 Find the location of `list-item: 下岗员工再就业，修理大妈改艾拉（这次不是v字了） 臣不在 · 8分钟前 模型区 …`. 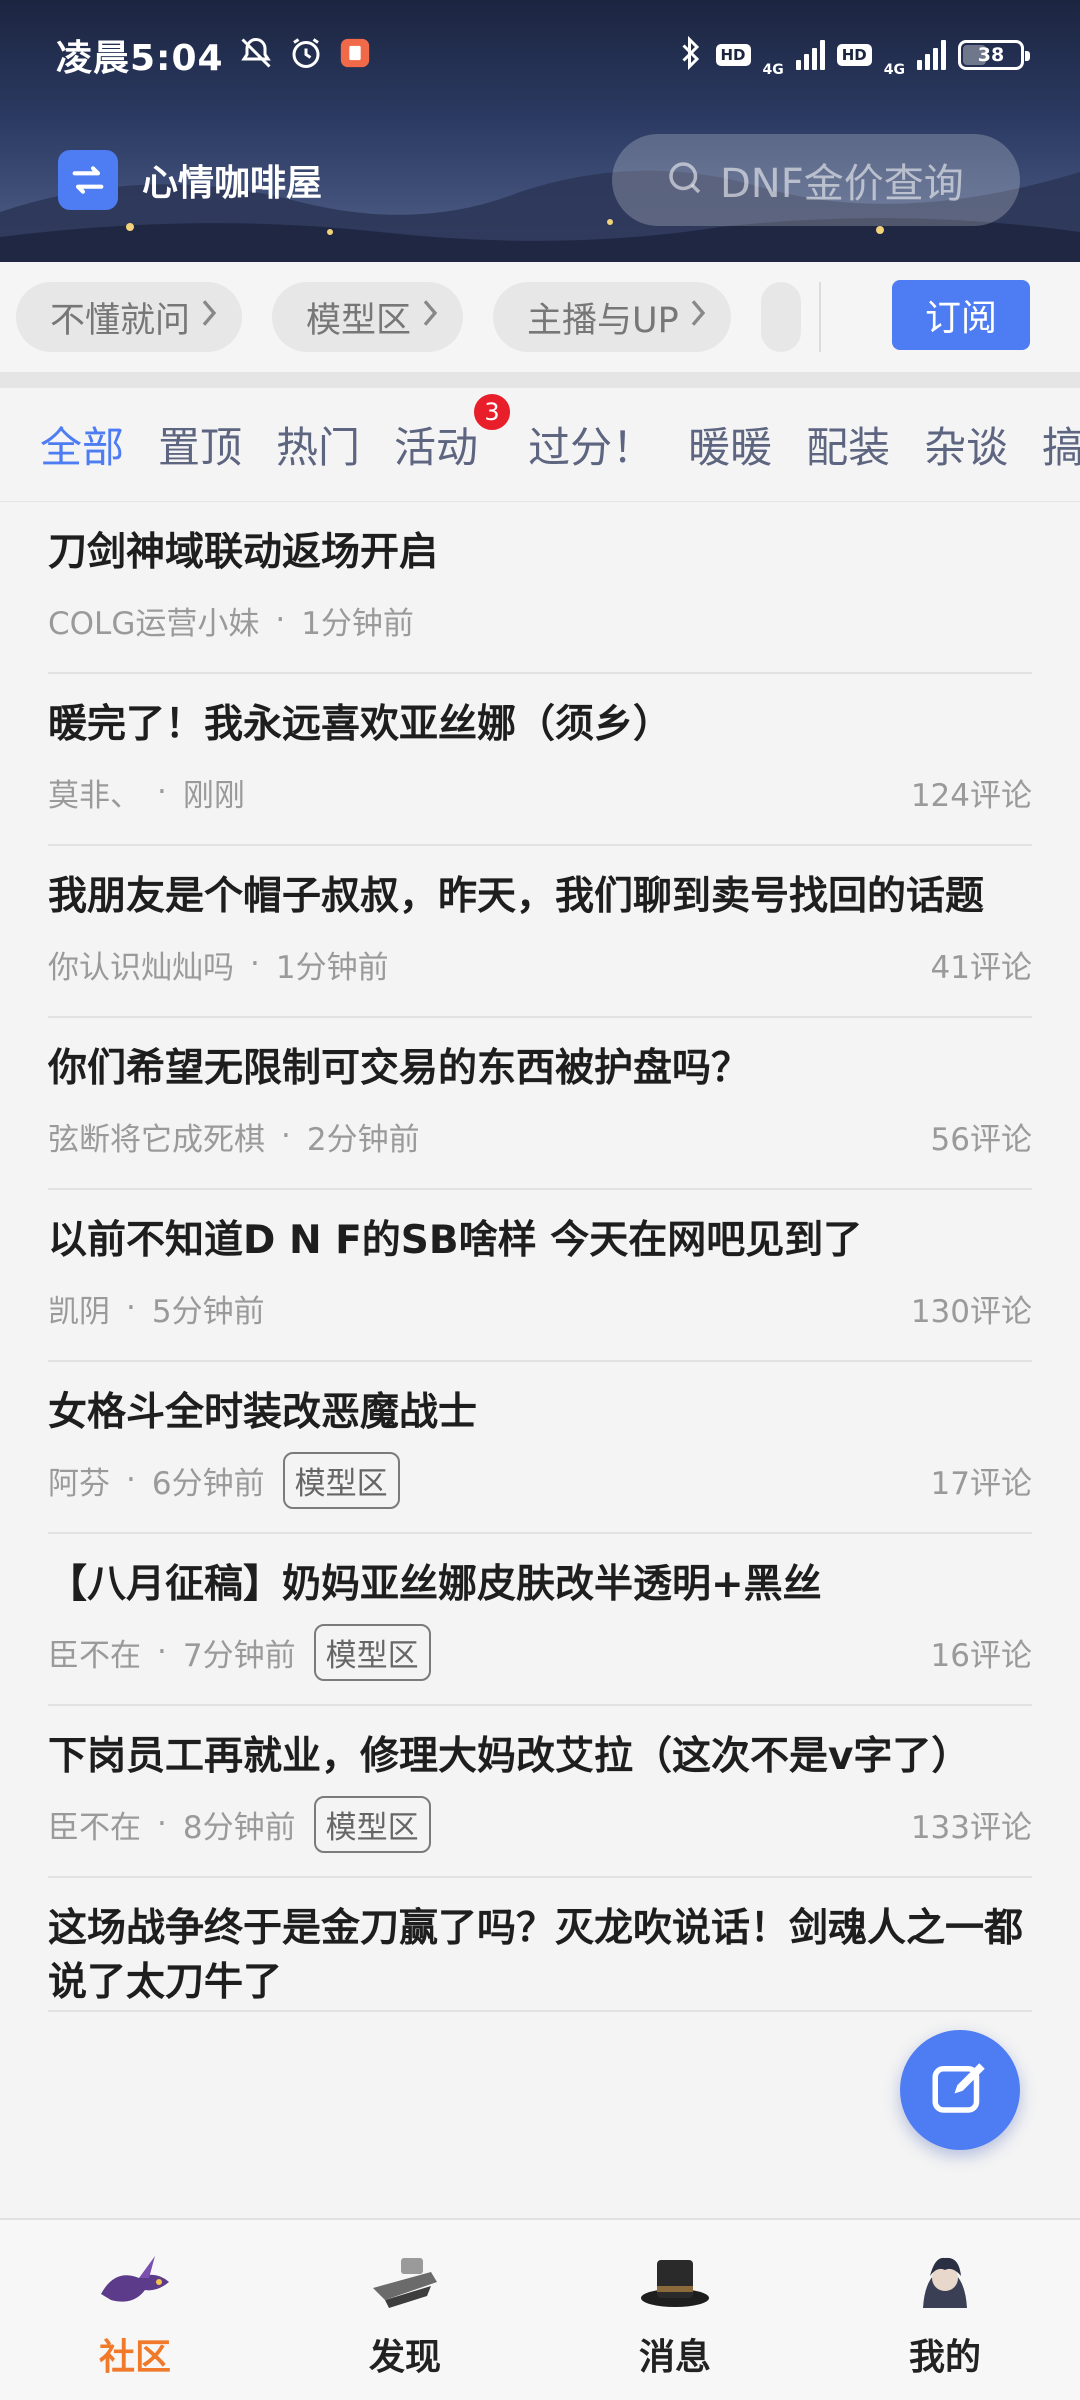

list-item: 下岗员工再就业，修理大妈改艾拉（这次不是v字了） 臣不在 · 8分钟前 模型区 … is located at coordinates (540, 1792).